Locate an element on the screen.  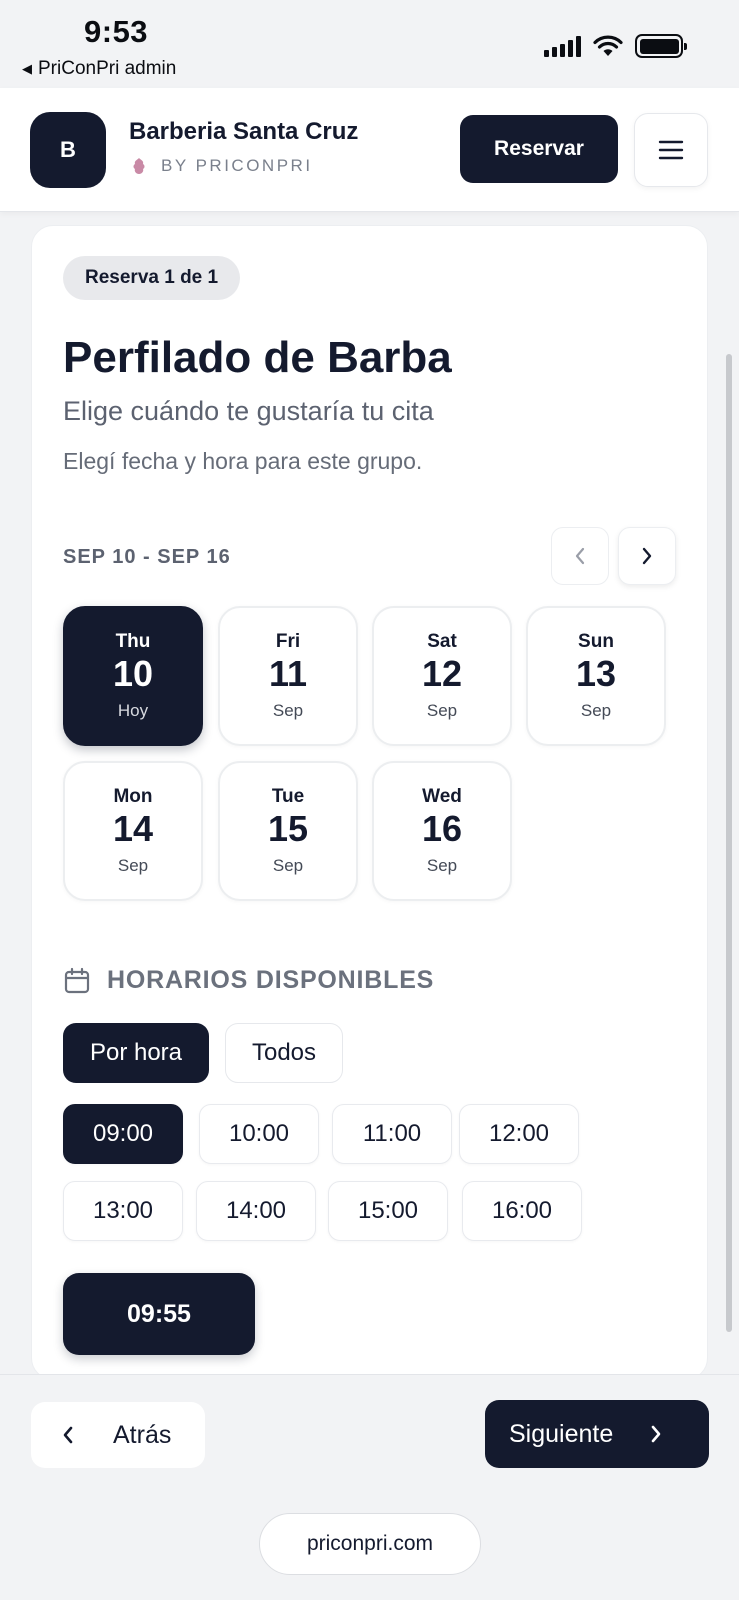
time-slot-1600: 16:00 is located at coordinates (522, 1211).